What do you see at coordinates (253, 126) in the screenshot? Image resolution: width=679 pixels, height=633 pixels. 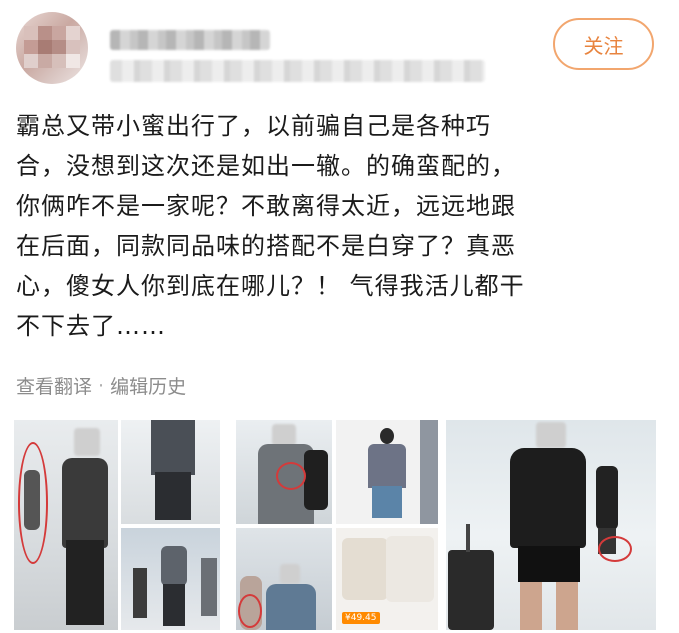 I see `post-line: 霸总又带小蜜出行了，以前骗自己是各种巧` at bounding box center [253, 126].